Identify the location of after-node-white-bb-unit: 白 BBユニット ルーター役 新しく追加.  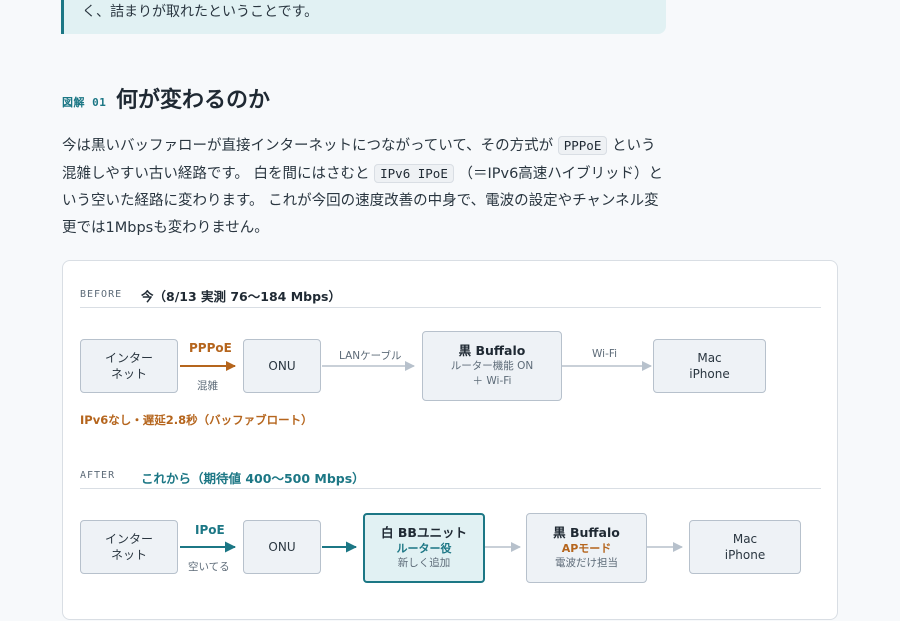
(424, 548).